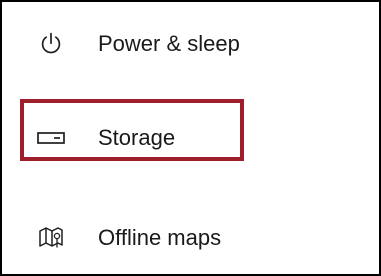 The image size is (381, 276). I want to click on storage-icon, so click(51, 138).